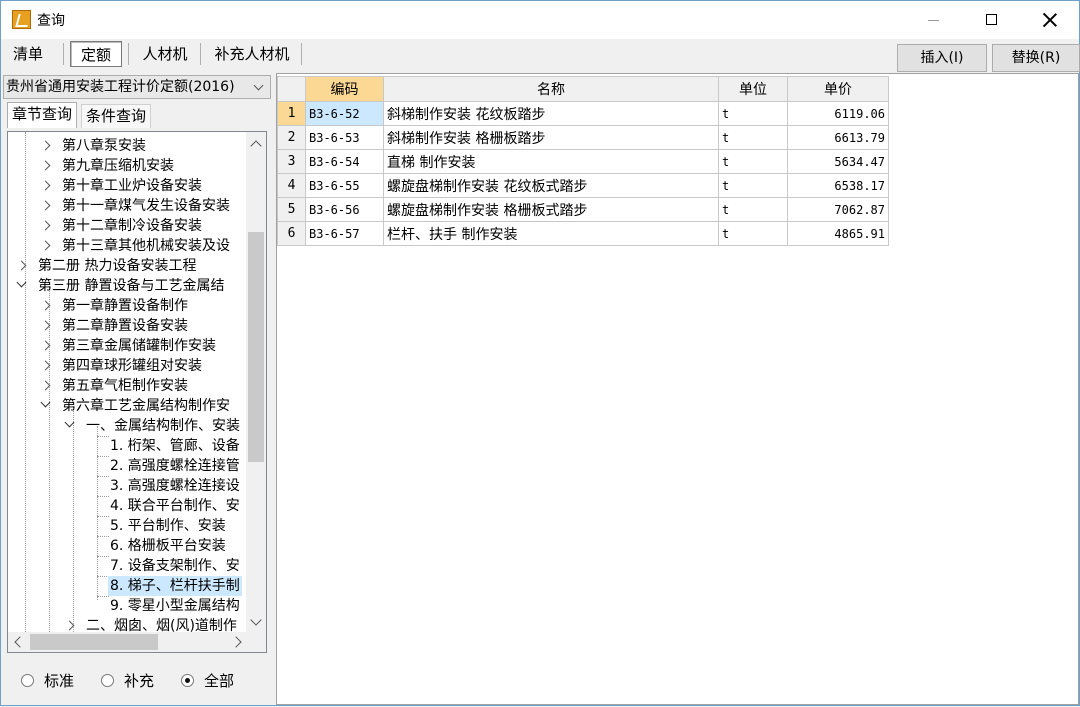  I want to click on column-header-price: 单价, so click(838, 89).